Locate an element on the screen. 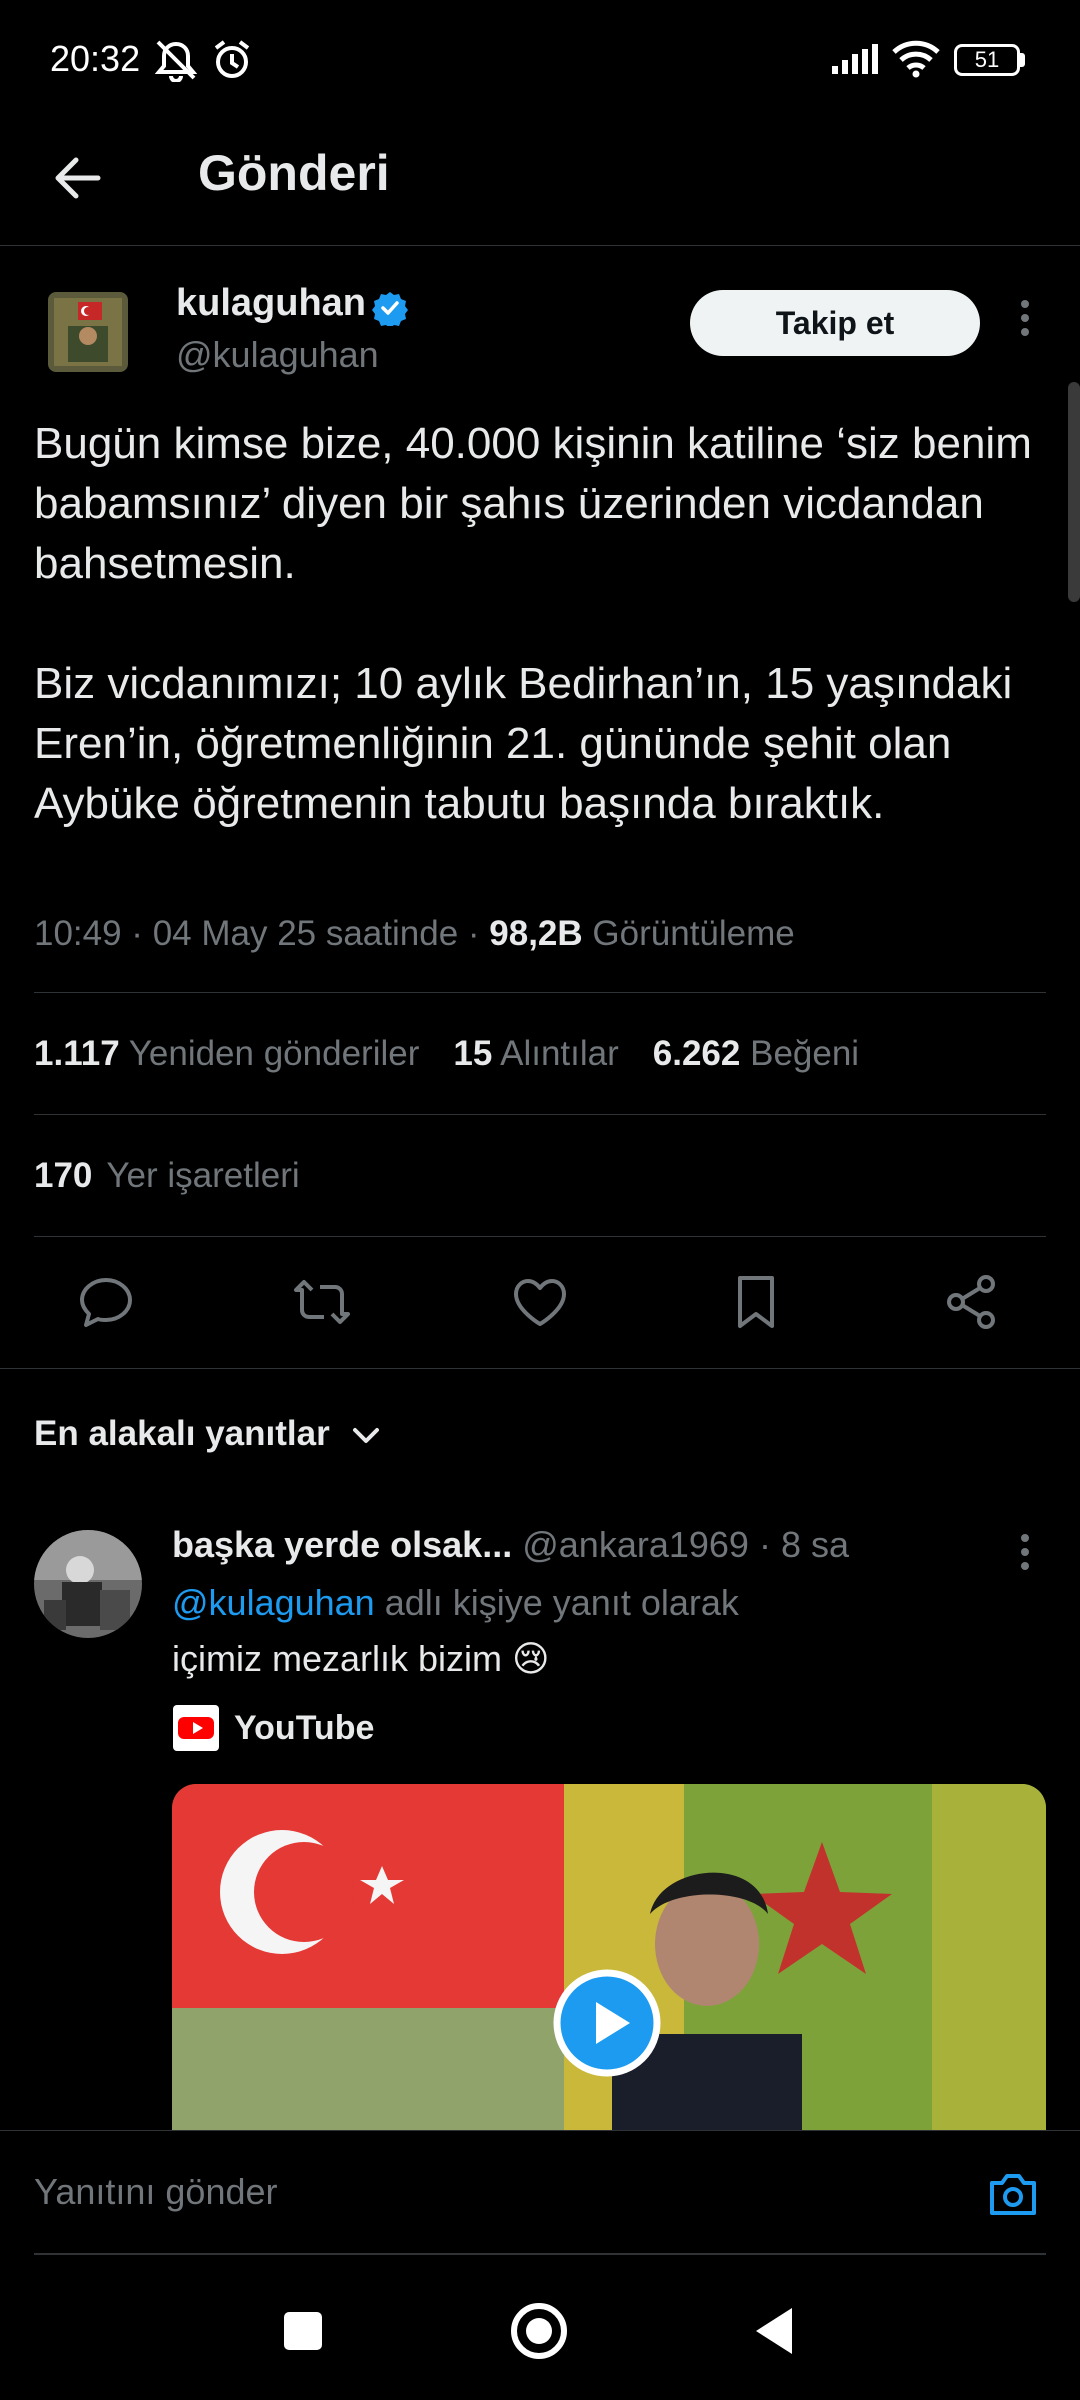  reply-composer: Yanıtını gönder is located at coordinates (540, 2192).